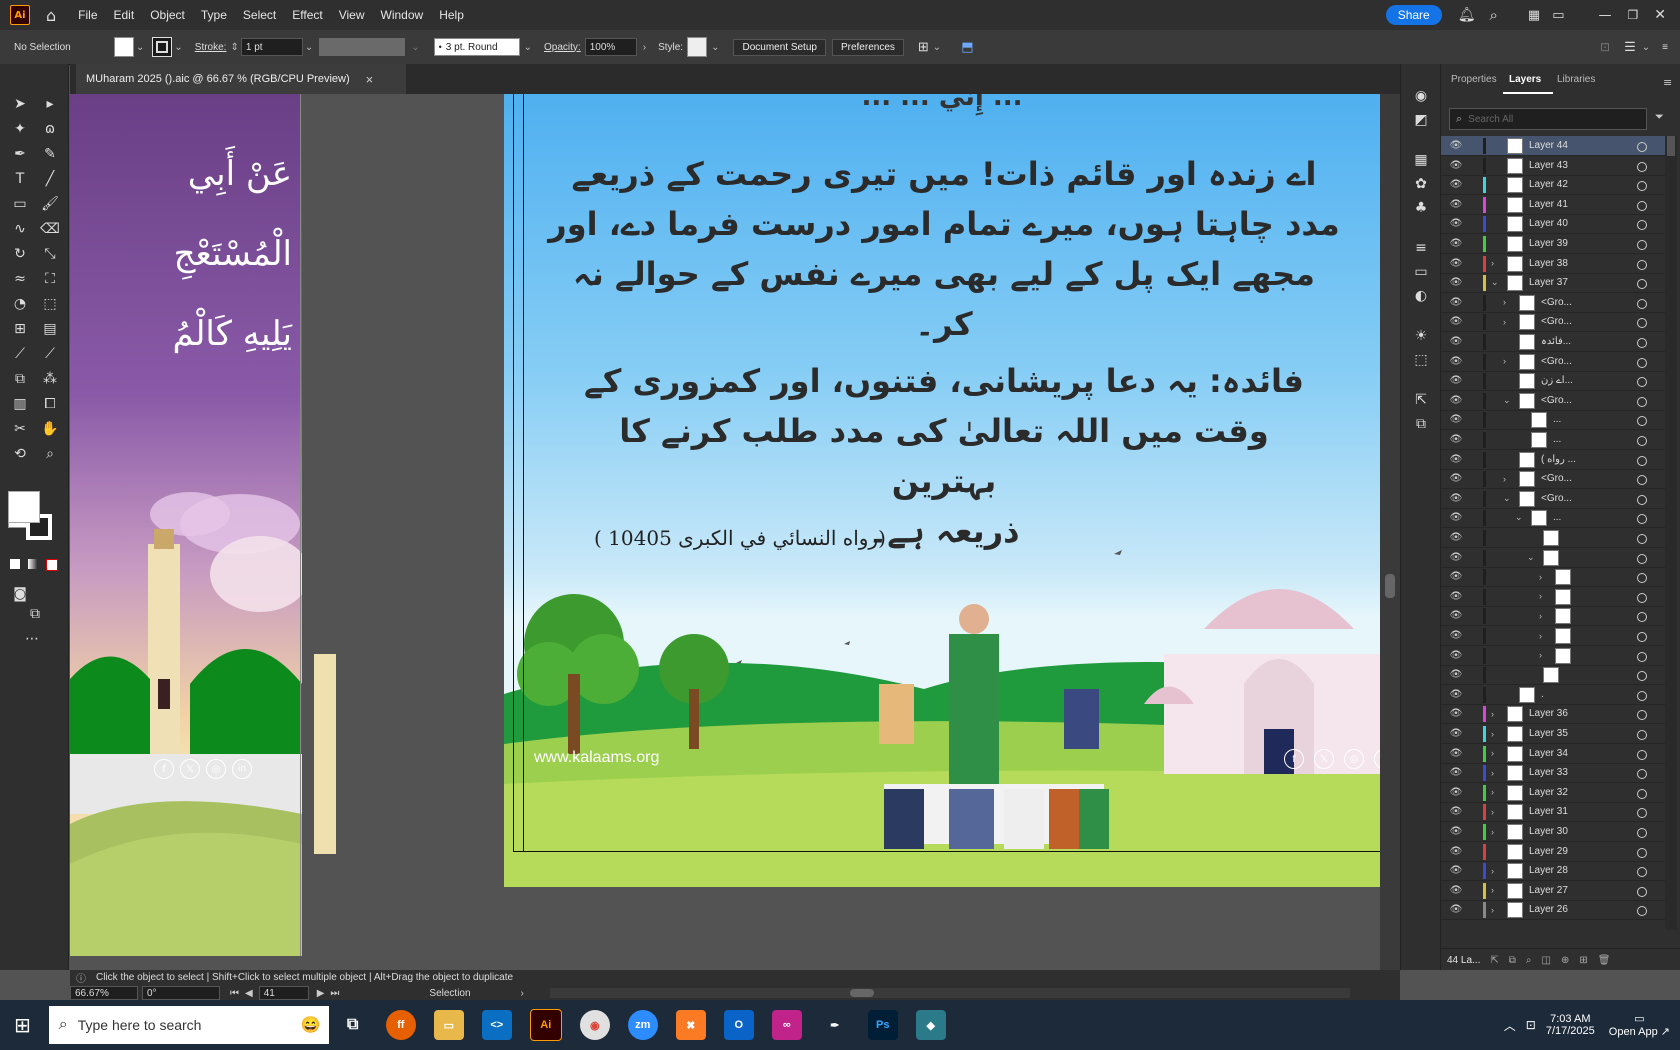 This screenshot has width=1680, height=1050. What do you see at coordinates (20, 429) in the screenshot?
I see `slice-tool-icon: ✂` at bounding box center [20, 429].